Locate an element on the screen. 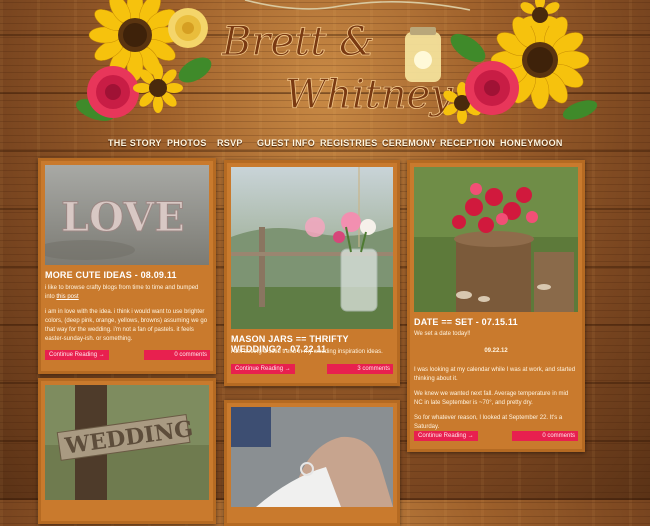  nav-reception: RECEPTION is located at coordinates (467, 143).